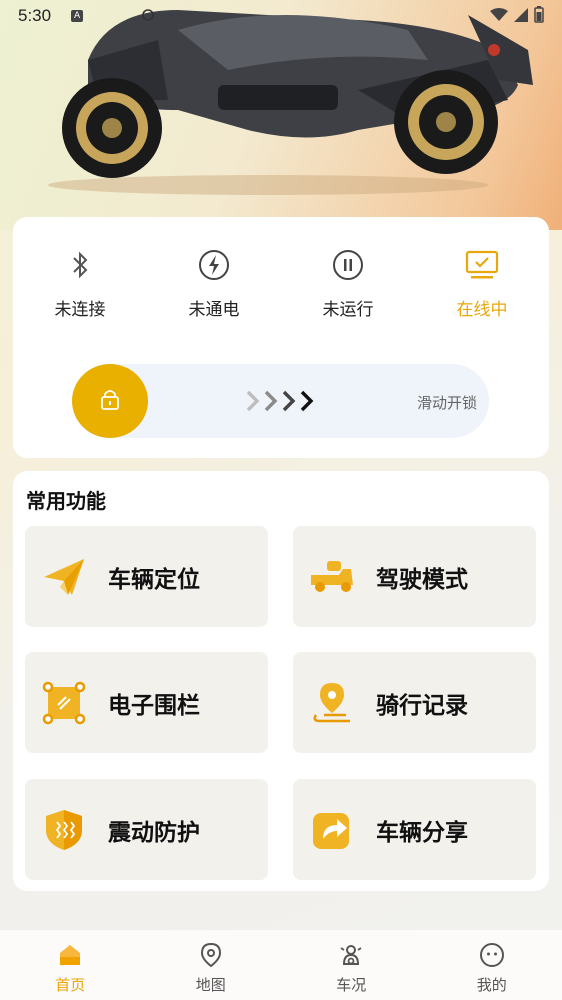 The image size is (562, 1000). I want to click on share-icon, so click(332, 830).